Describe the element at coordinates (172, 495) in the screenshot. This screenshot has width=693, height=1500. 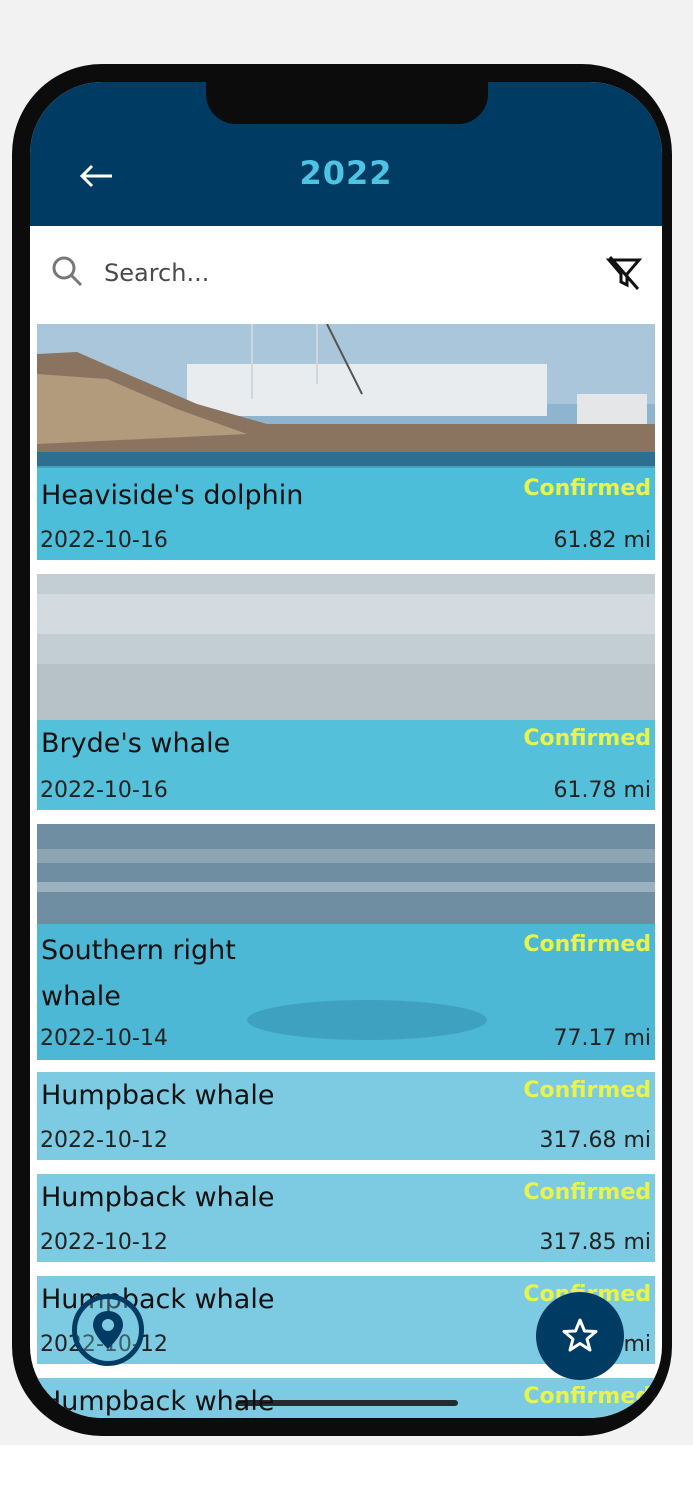
I see `species-name: Heaviside's dolphin` at that location.